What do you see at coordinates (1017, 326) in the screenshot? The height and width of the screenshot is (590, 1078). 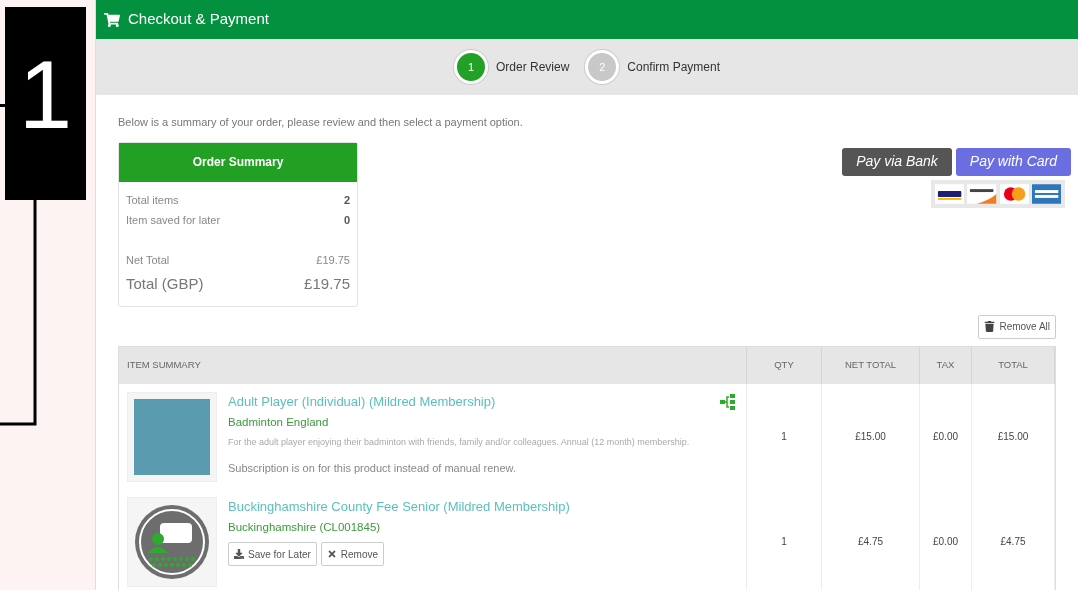 I see `remove-all-button: Remove All` at bounding box center [1017, 326].